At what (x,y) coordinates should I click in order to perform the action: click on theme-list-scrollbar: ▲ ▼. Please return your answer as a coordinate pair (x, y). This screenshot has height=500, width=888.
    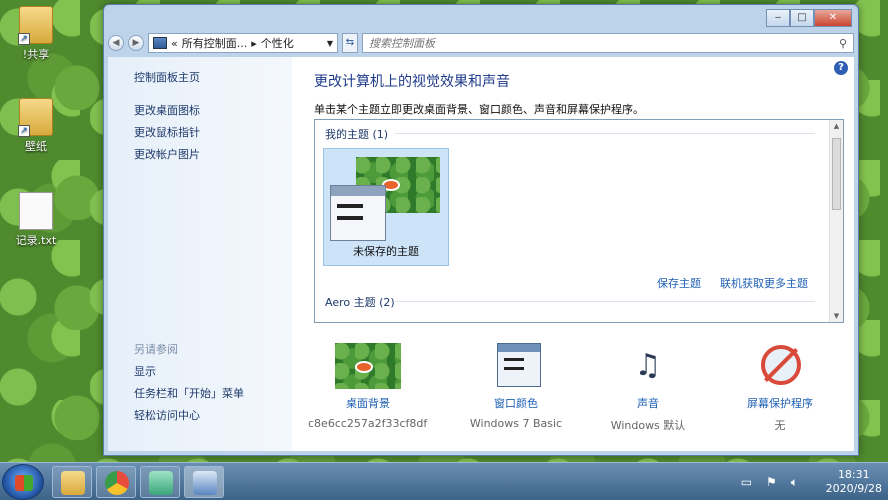
    Looking at the image, I should click on (836, 221).